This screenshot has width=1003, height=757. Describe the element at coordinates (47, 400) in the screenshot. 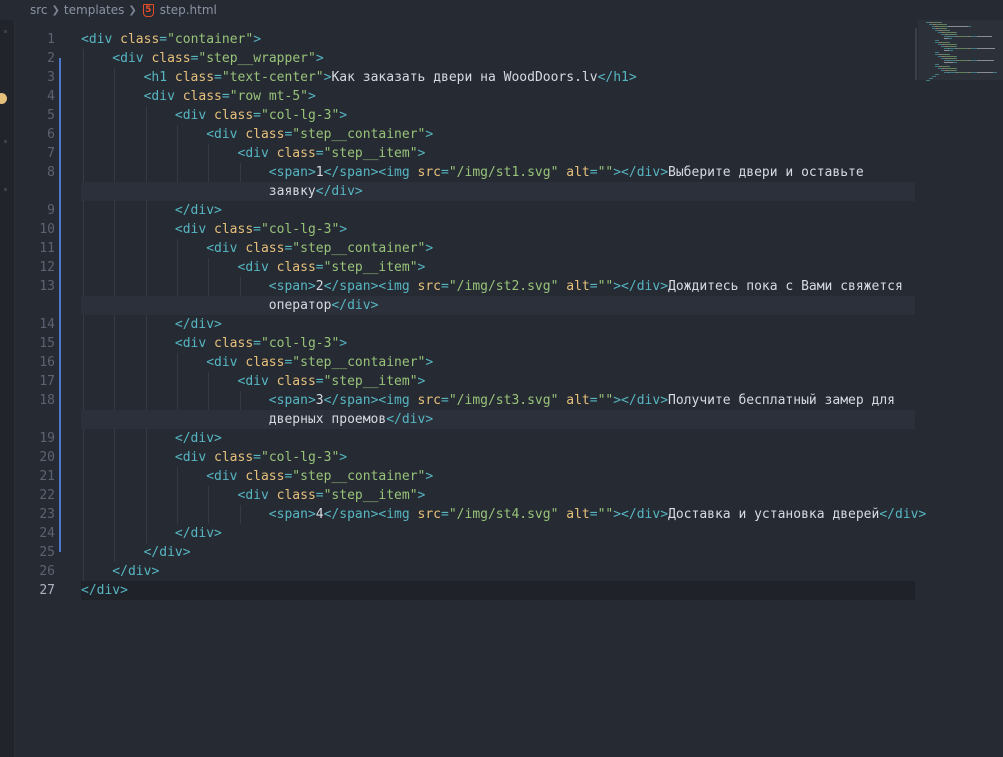

I see `line-number: 18` at that location.